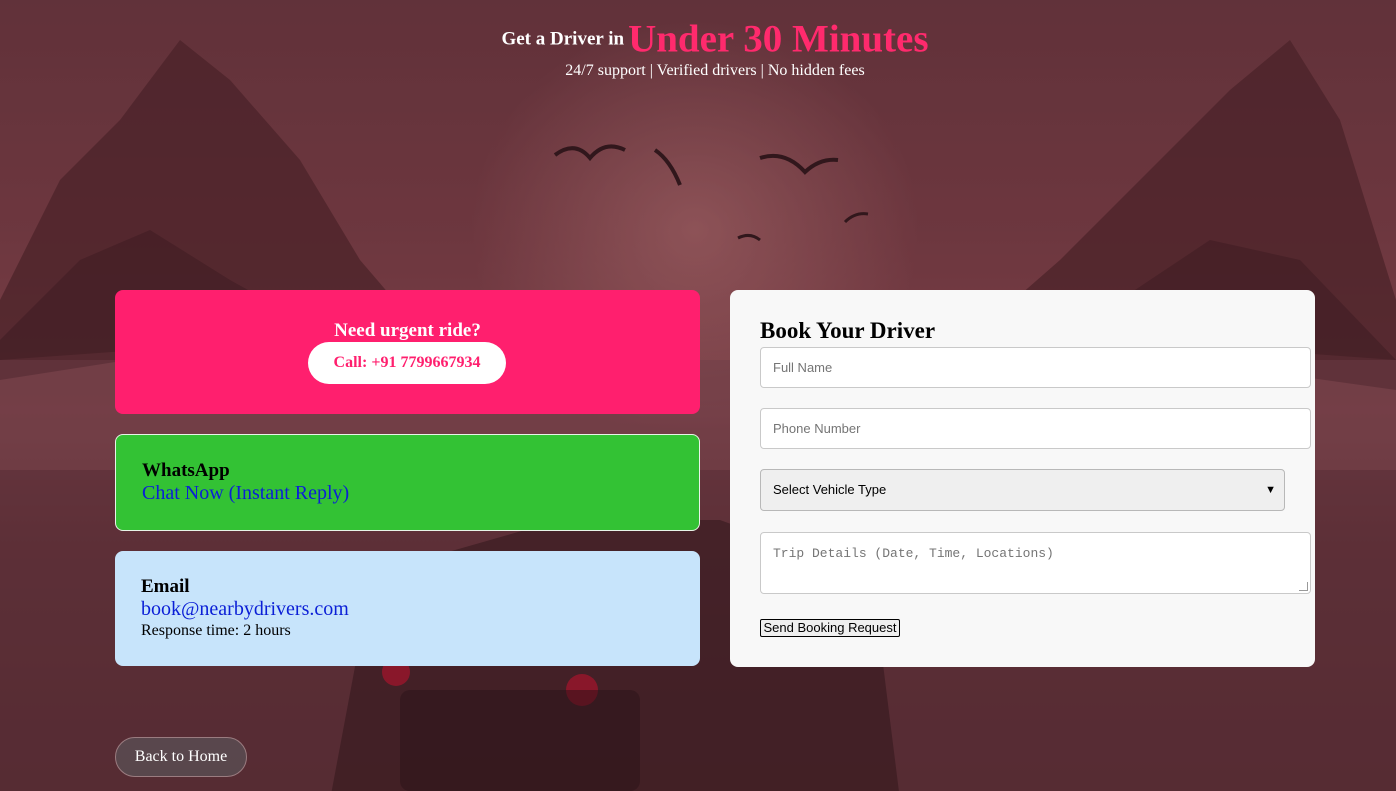 The width and height of the screenshot is (1396, 791). Describe the element at coordinates (165, 586) in the screenshot. I see `email-label: Email` at that location.